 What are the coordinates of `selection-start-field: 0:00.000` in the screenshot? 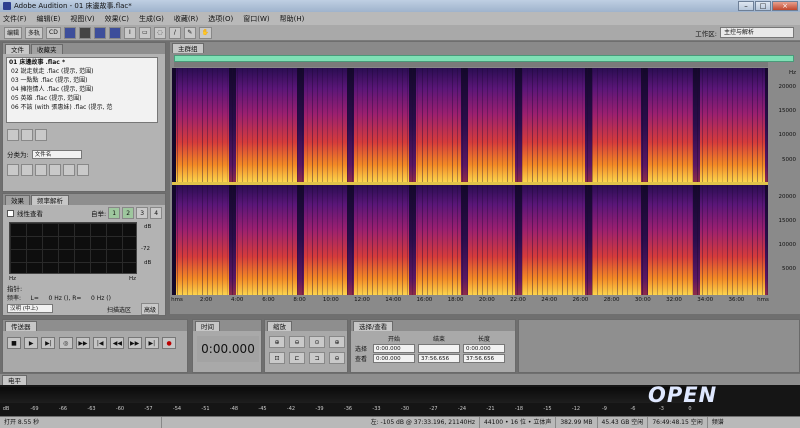 It's located at (394, 348).